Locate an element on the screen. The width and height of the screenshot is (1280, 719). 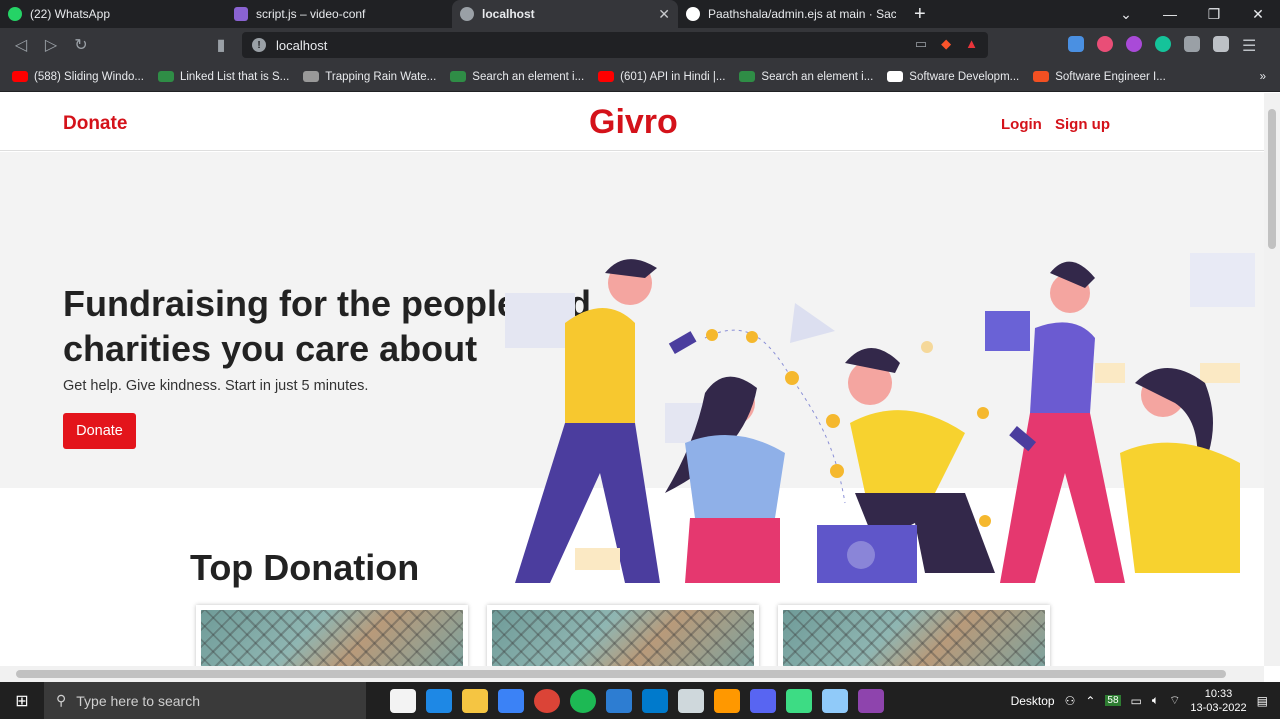
vertical-scrollbar is located at coordinates (1272, 379).